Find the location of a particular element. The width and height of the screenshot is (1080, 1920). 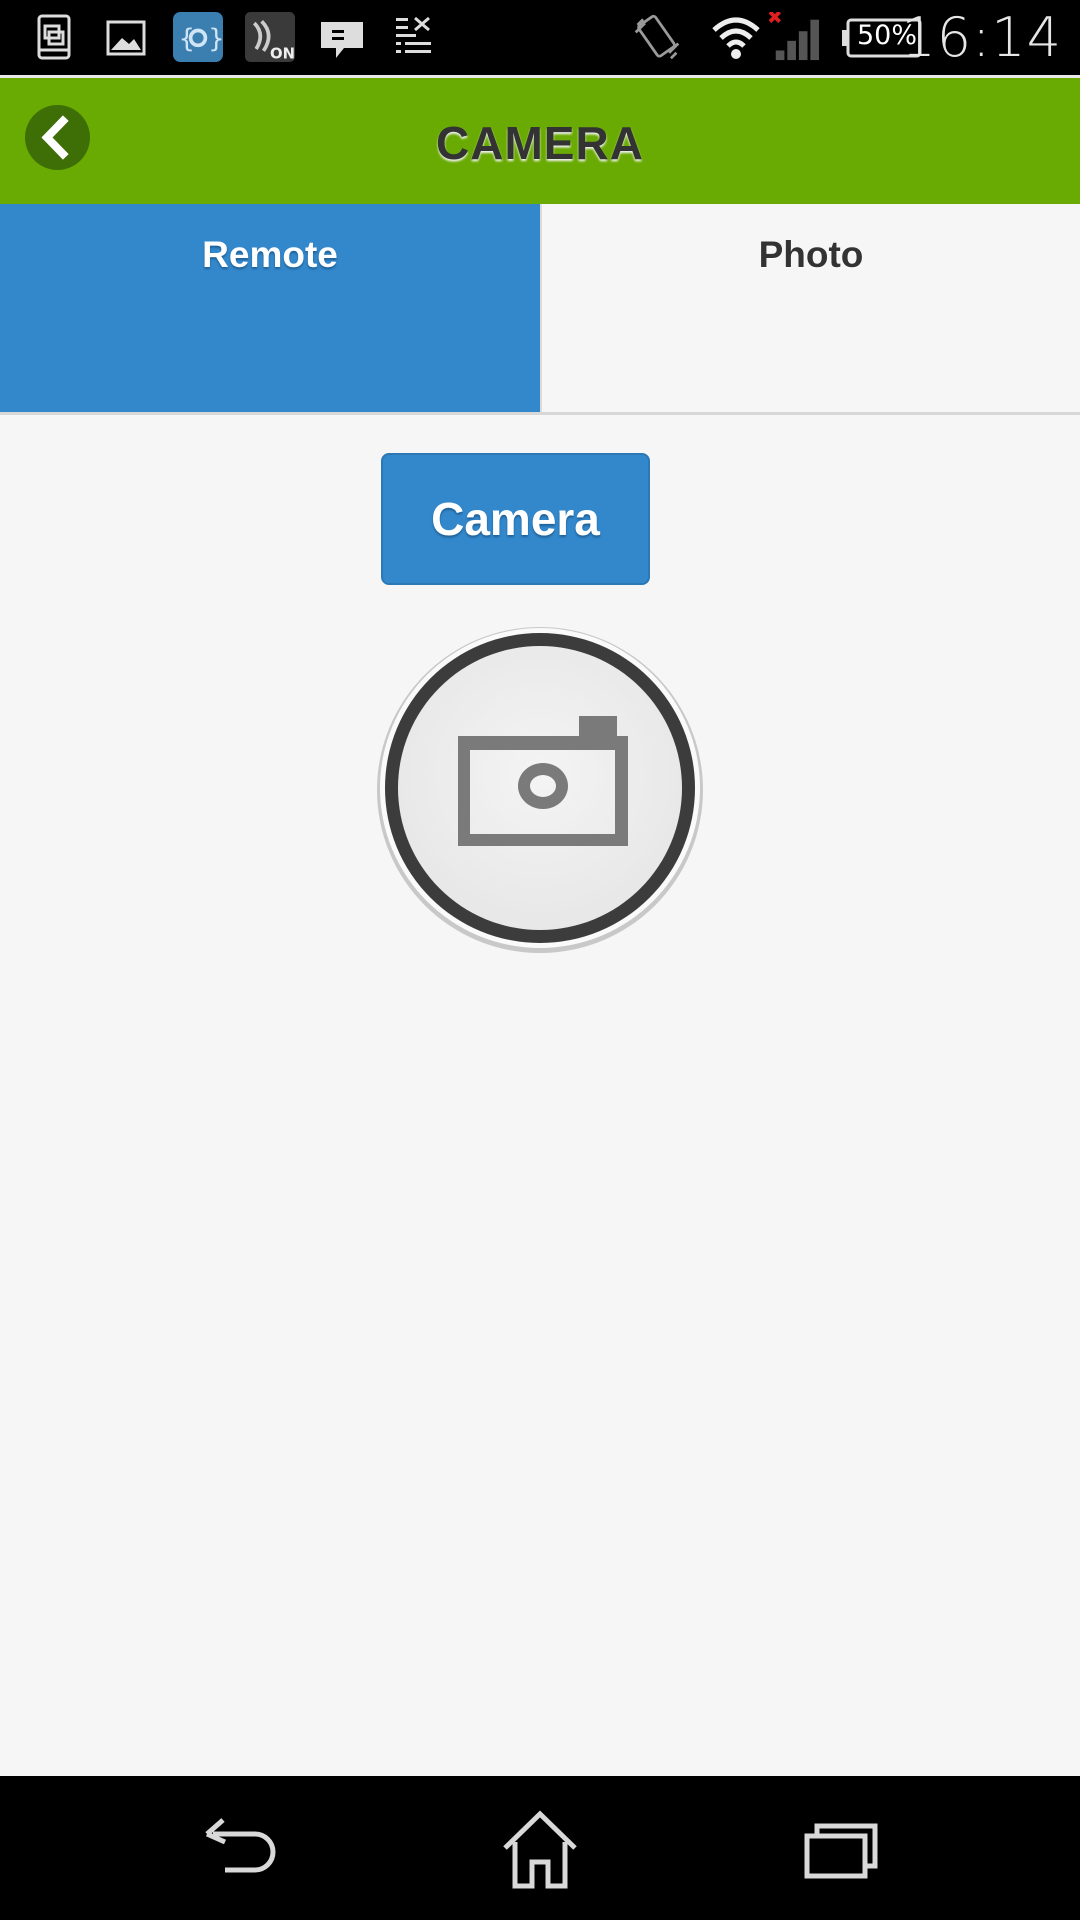

signal-no-service-icon is located at coordinates (794, 36).